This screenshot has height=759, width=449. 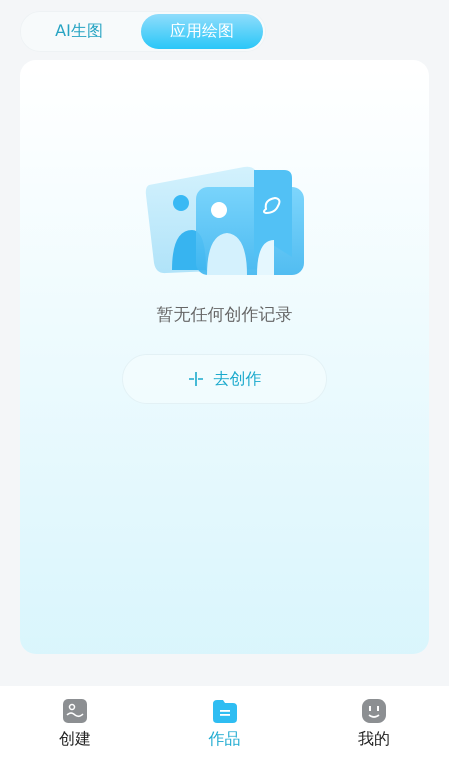 What do you see at coordinates (224, 379) in the screenshot?
I see `create-button: 去创作` at bounding box center [224, 379].